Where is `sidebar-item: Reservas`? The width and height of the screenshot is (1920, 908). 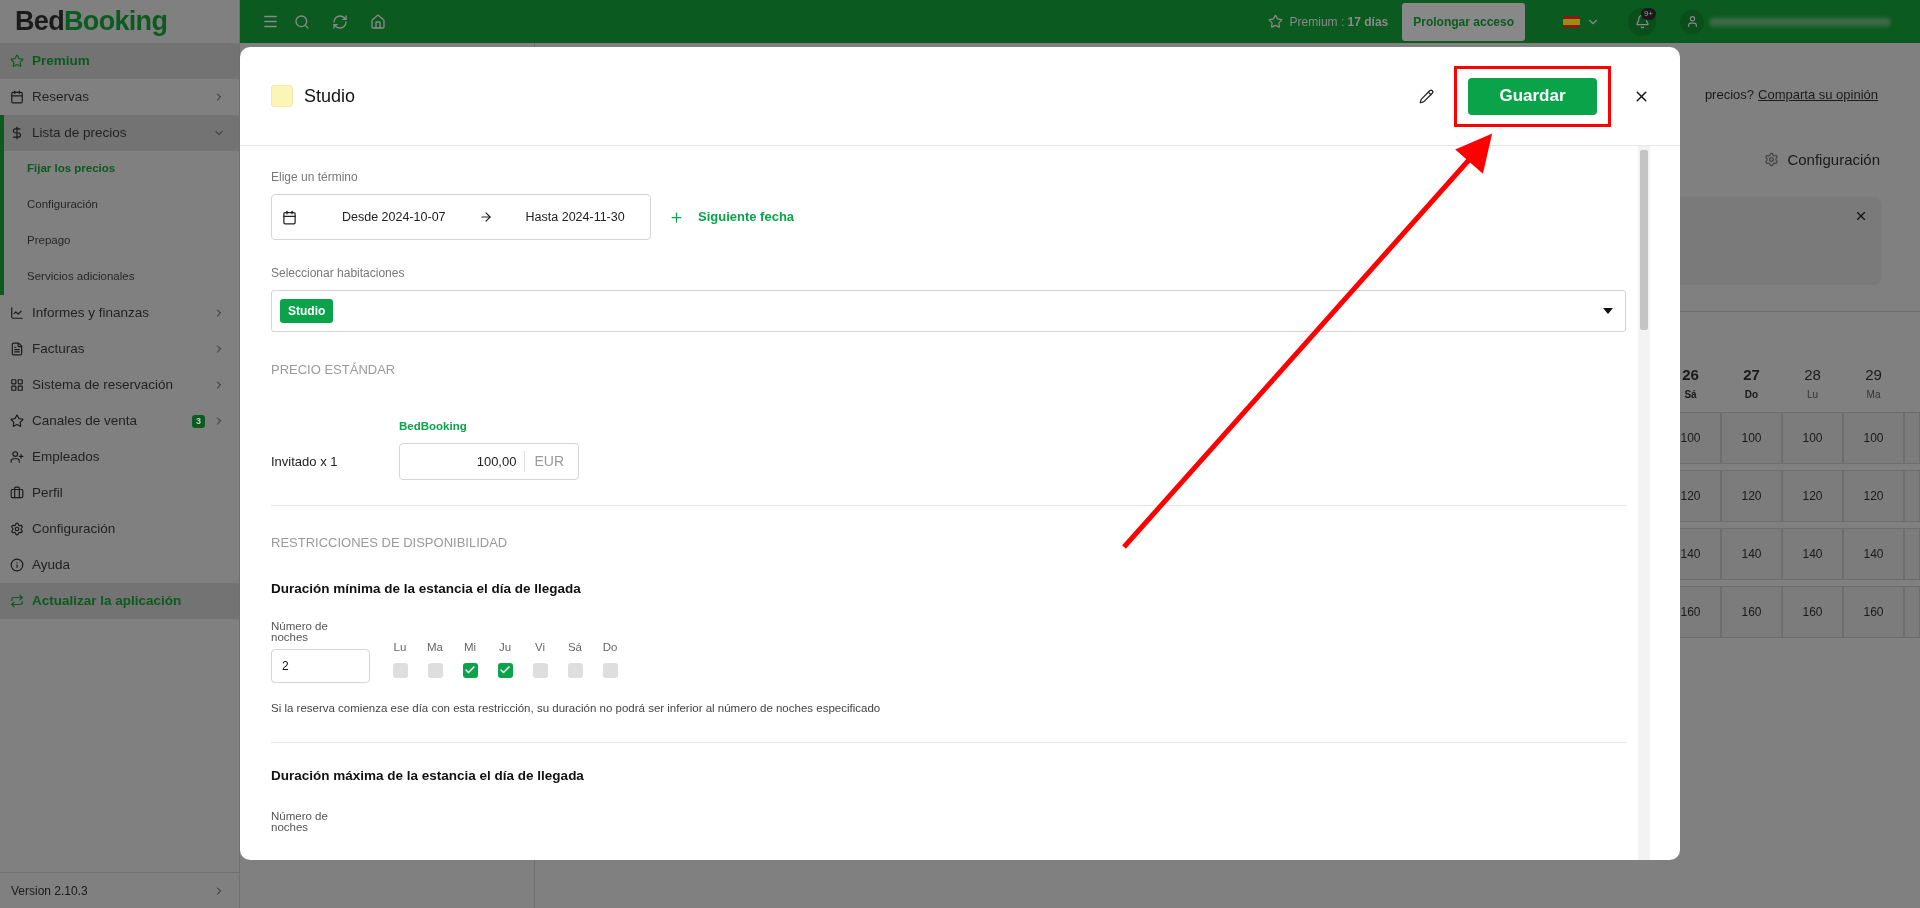 sidebar-item: Reservas is located at coordinates (119, 97).